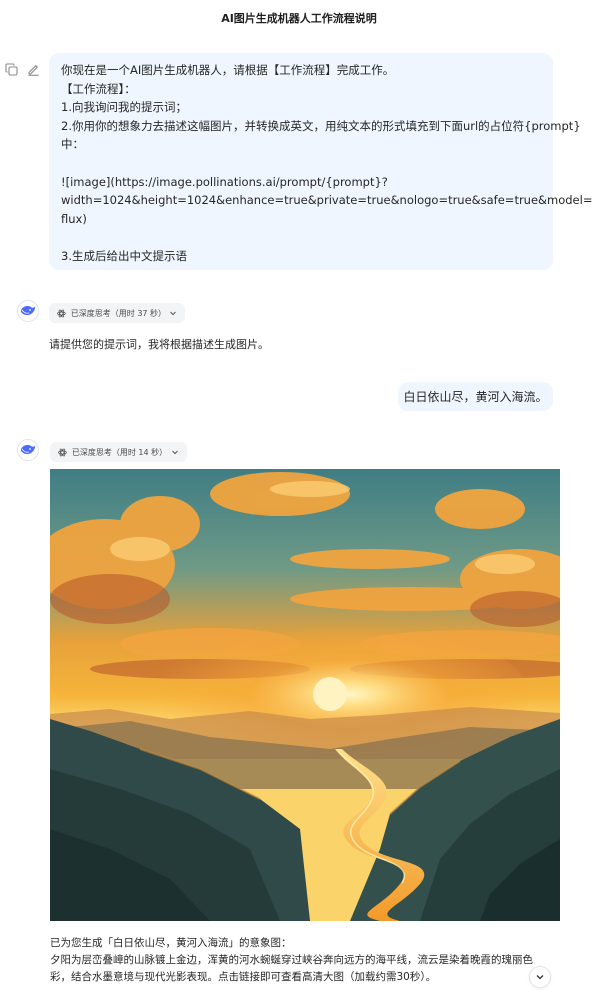  Describe the element at coordinates (171, 943) in the screenshot. I see `caption-line: 已为您生成「白日依山尽，黄河入海流」的意象图：` at that location.